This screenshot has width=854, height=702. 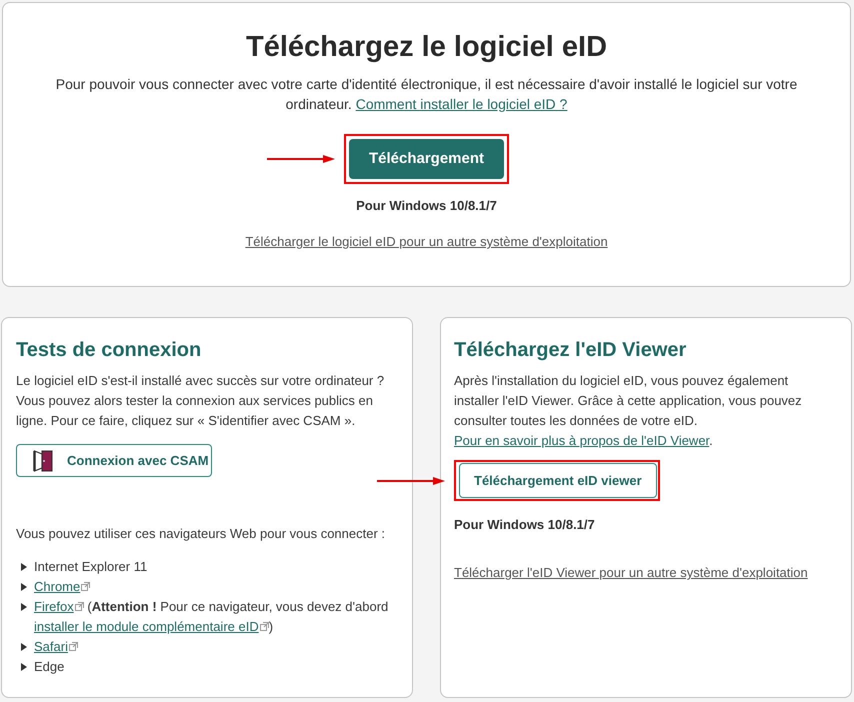 What do you see at coordinates (582, 440) in the screenshot?
I see `more-info-link: Pour en savoir plus à propos de l'eID Viewer` at bounding box center [582, 440].